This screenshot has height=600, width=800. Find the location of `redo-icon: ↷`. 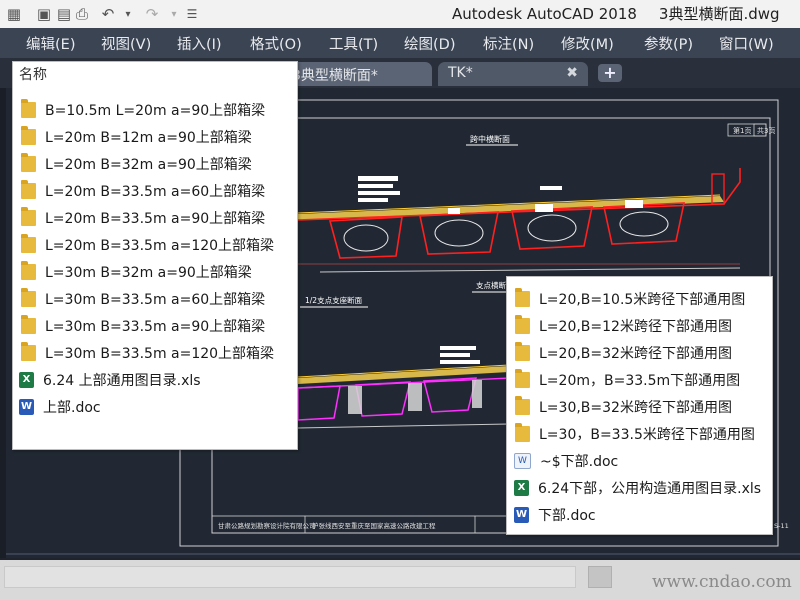

redo-icon: ↷ is located at coordinates (152, 14).